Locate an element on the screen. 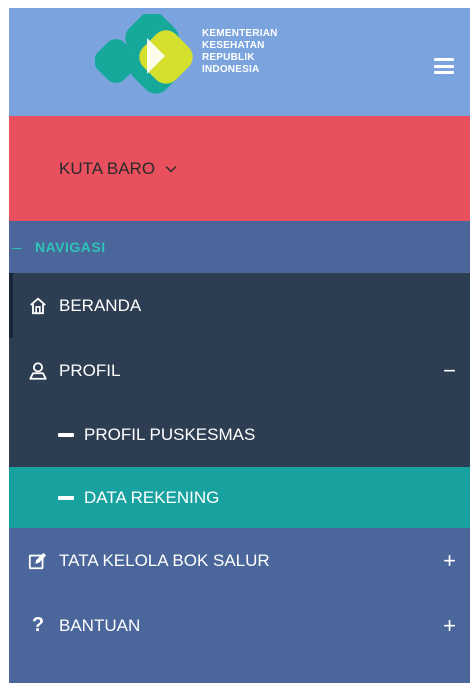  menu-item-label: BANTUAN is located at coordinates (100, 625).